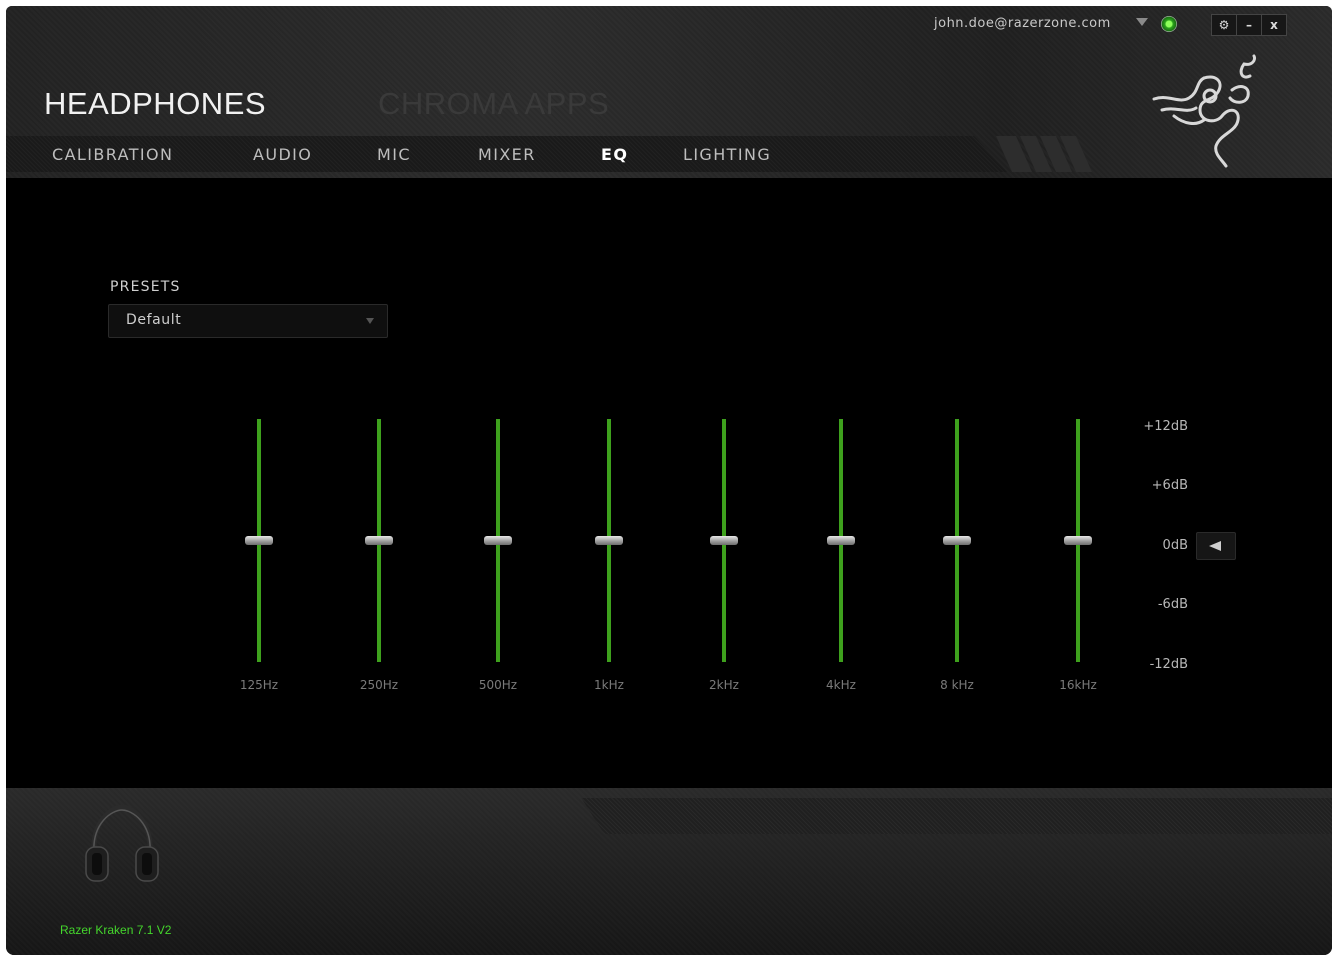  Describe the element at coordinates (1169, 485) in the screenshot. I see `db-scale-label: +6dB` at that location.